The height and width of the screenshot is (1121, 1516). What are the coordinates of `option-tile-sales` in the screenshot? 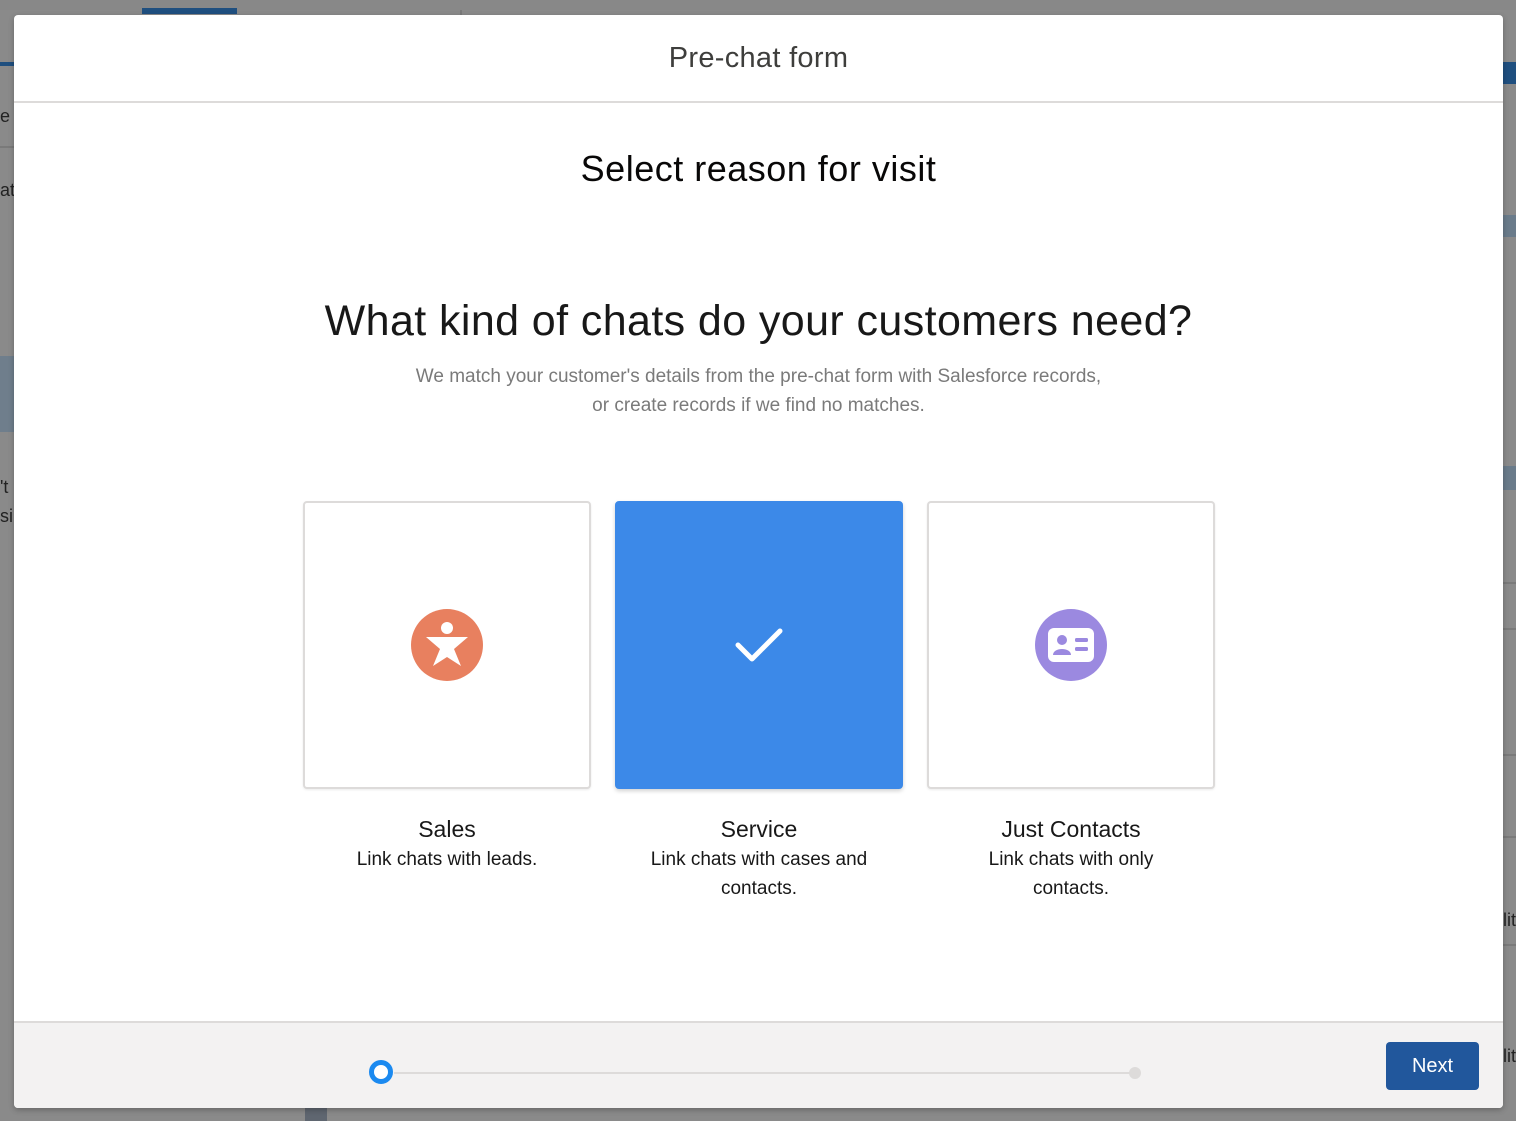 It's located at (447, 645).